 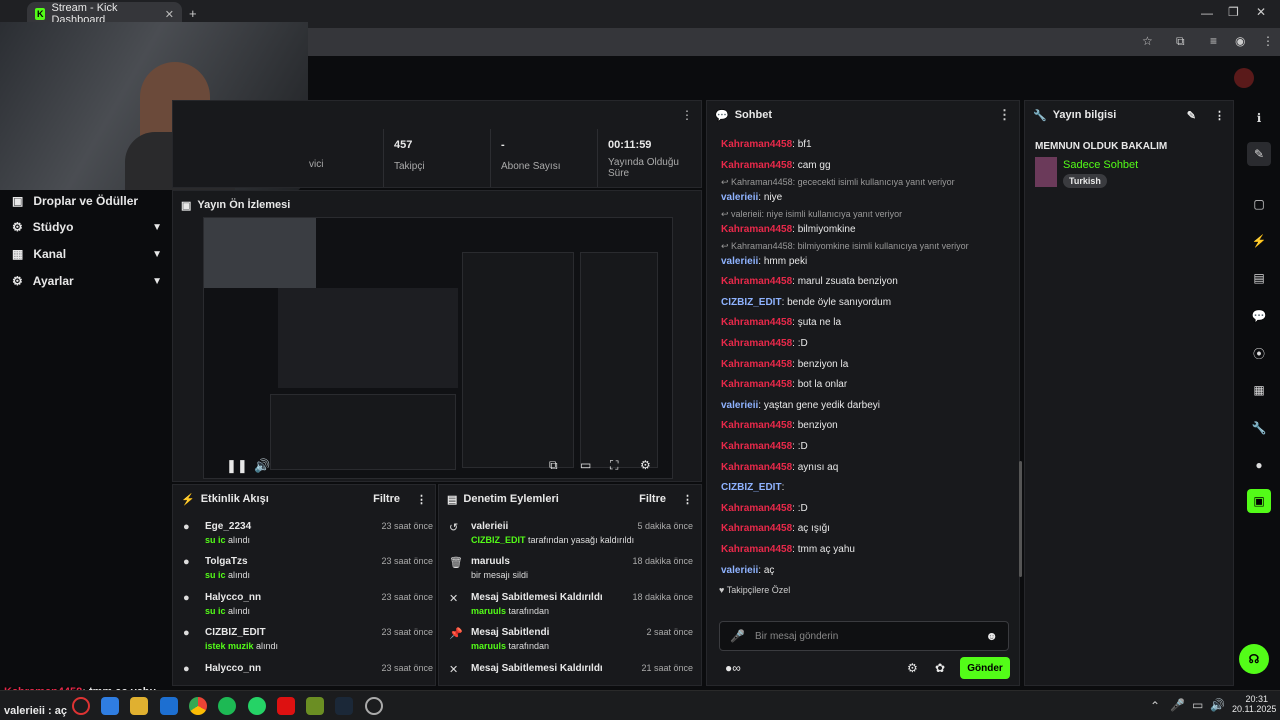 What do you see at coordinates (227, 706) in the screenshot?
I see `spotify-icon` at bounding box center [227, 706].